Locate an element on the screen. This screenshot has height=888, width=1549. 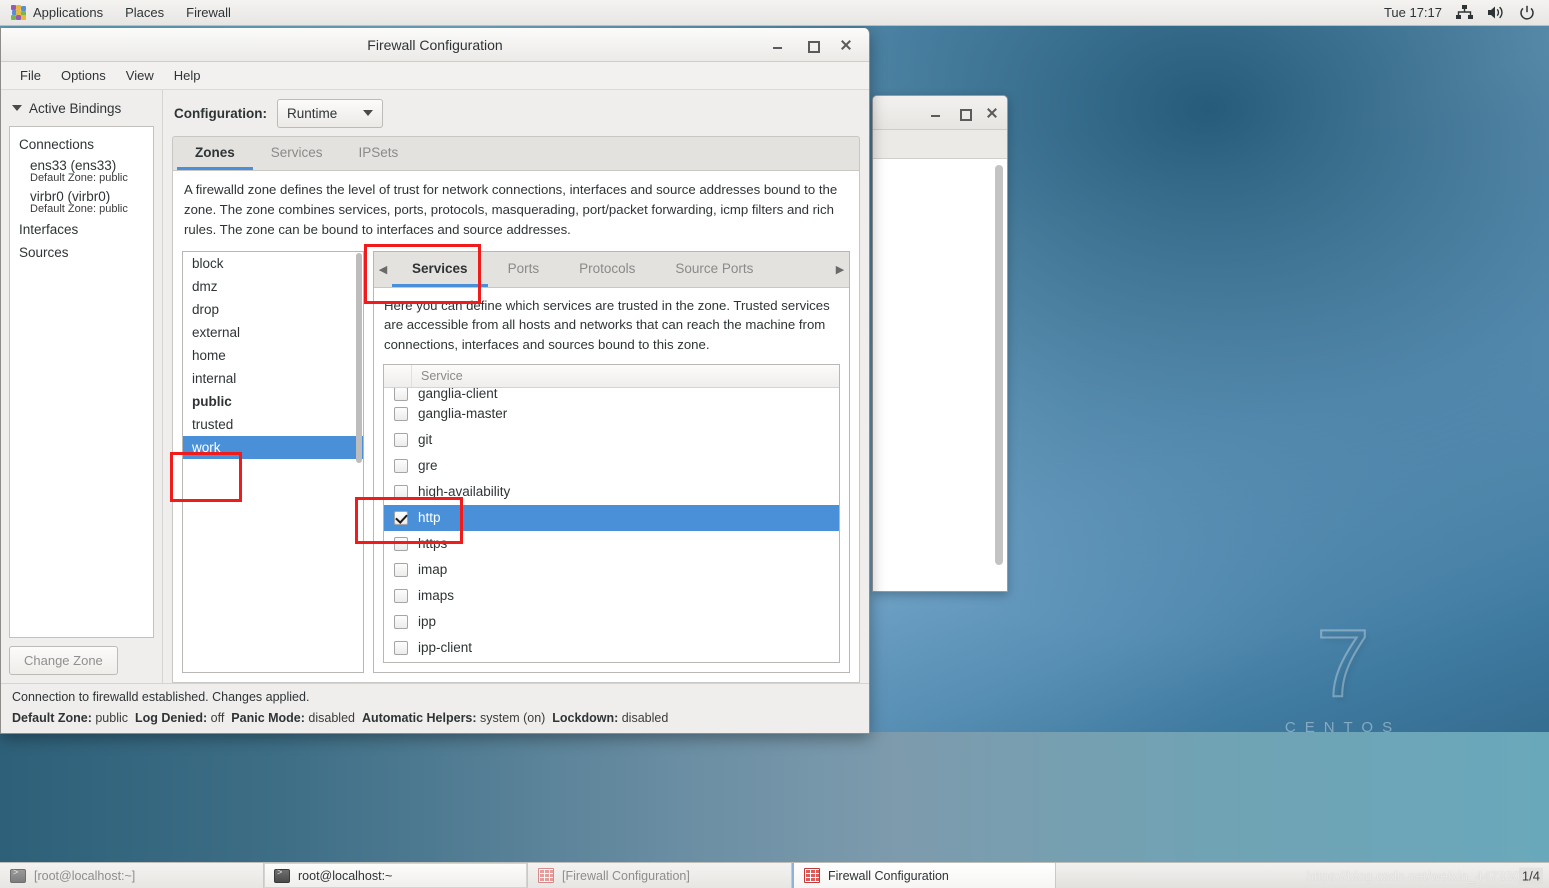
firewall-icon is located at coordinates (812, 875).